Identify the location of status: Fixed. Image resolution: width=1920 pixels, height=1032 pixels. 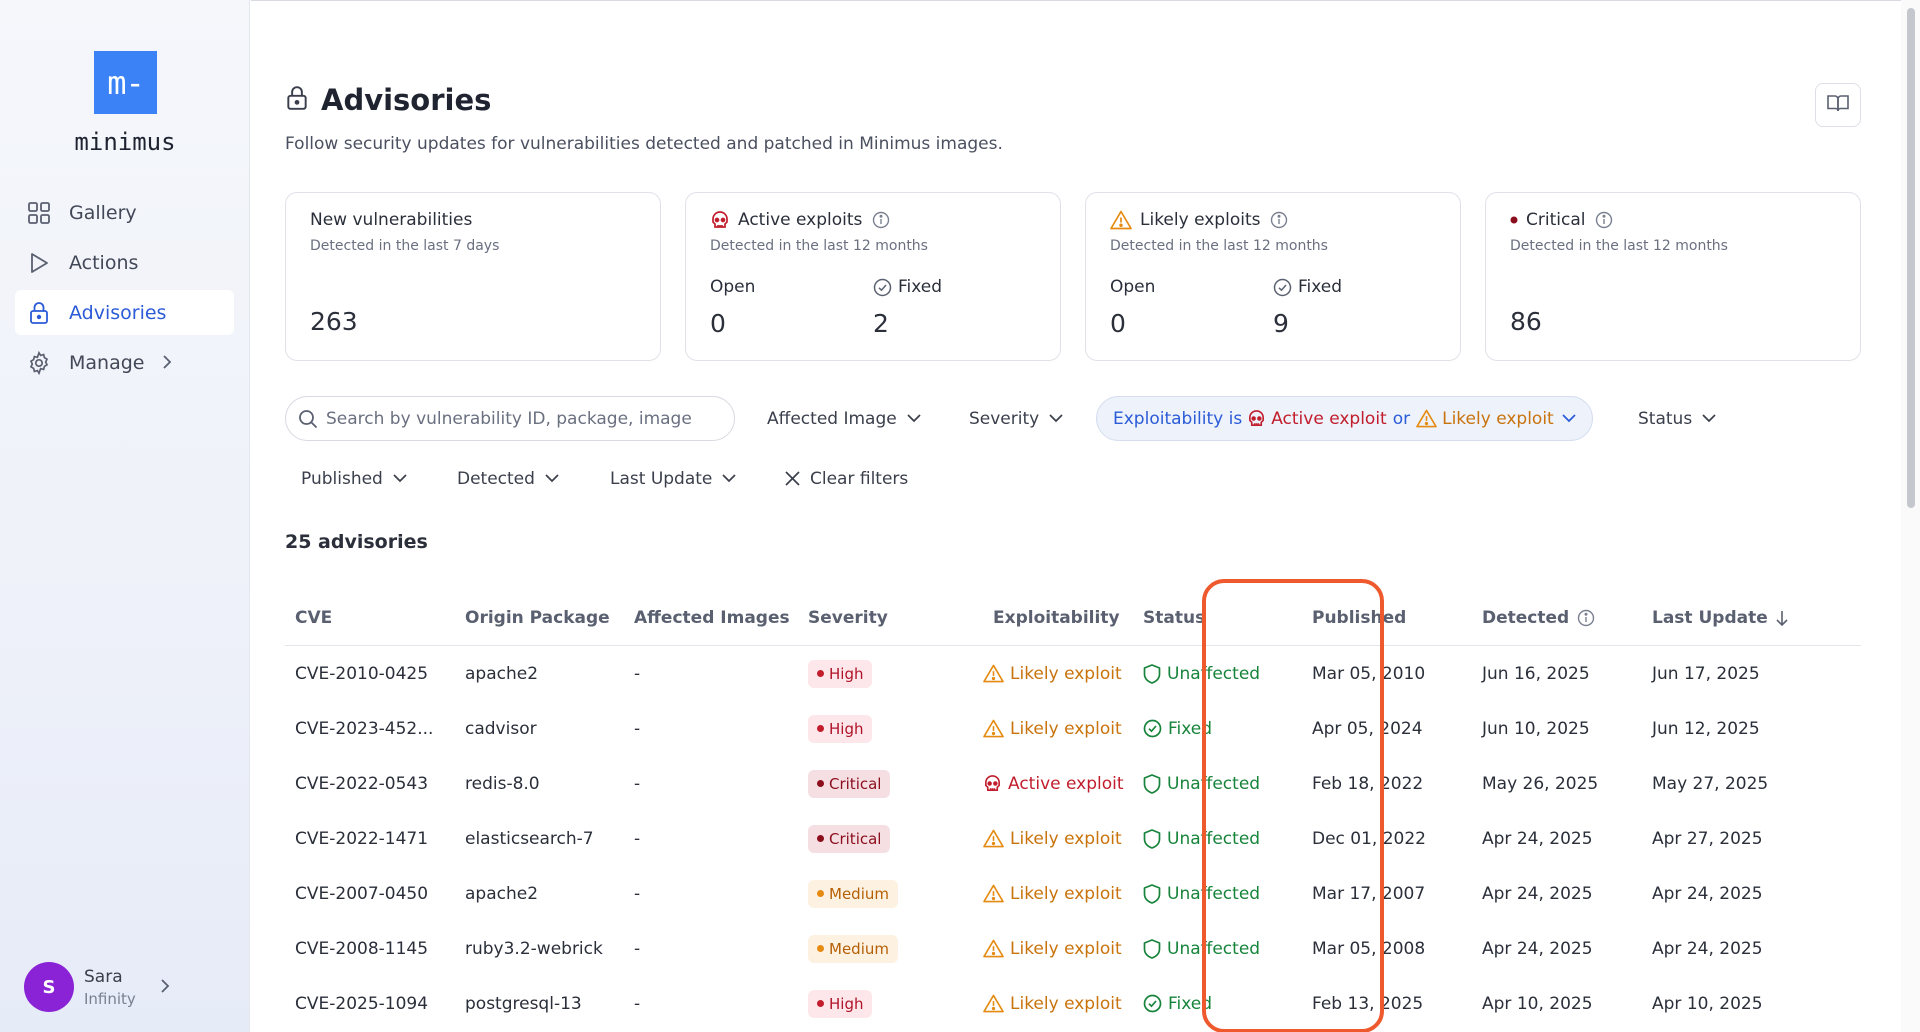
(1177, 1004).